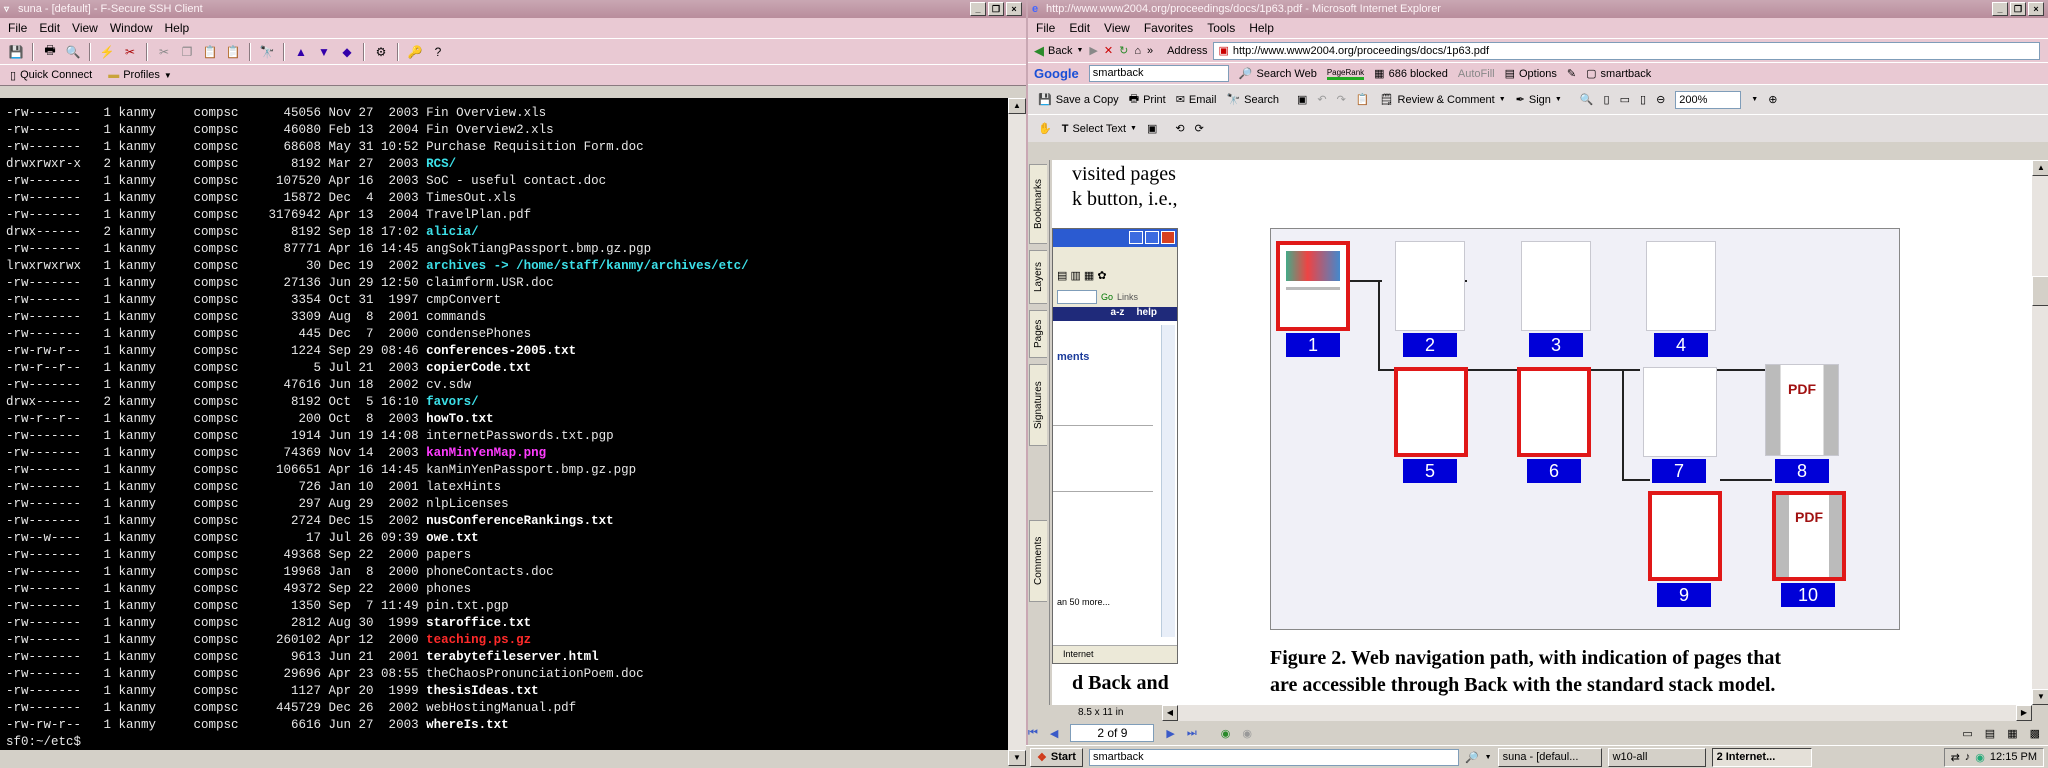 This screenshot has height=768, width=2048. I want to click on print-icon: 🖶, so click(50, 52).